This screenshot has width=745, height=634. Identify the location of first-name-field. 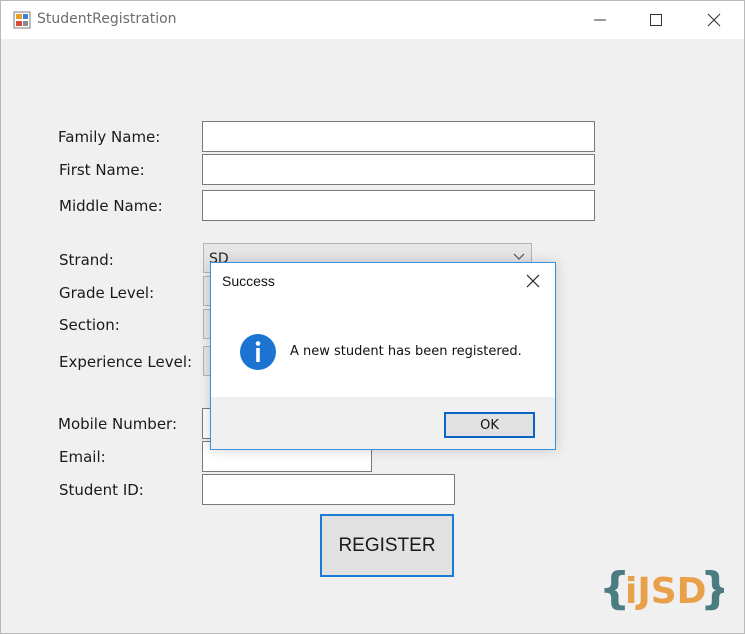
(398, 169).